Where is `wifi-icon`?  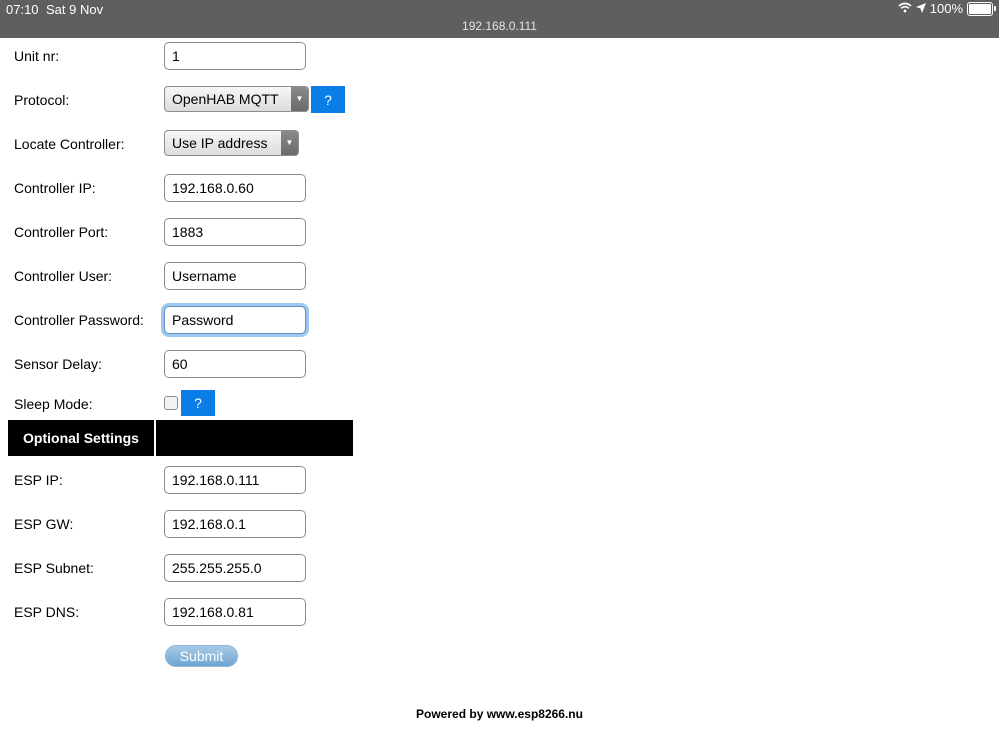
wifi-icon is located at coordinates (905, 8).